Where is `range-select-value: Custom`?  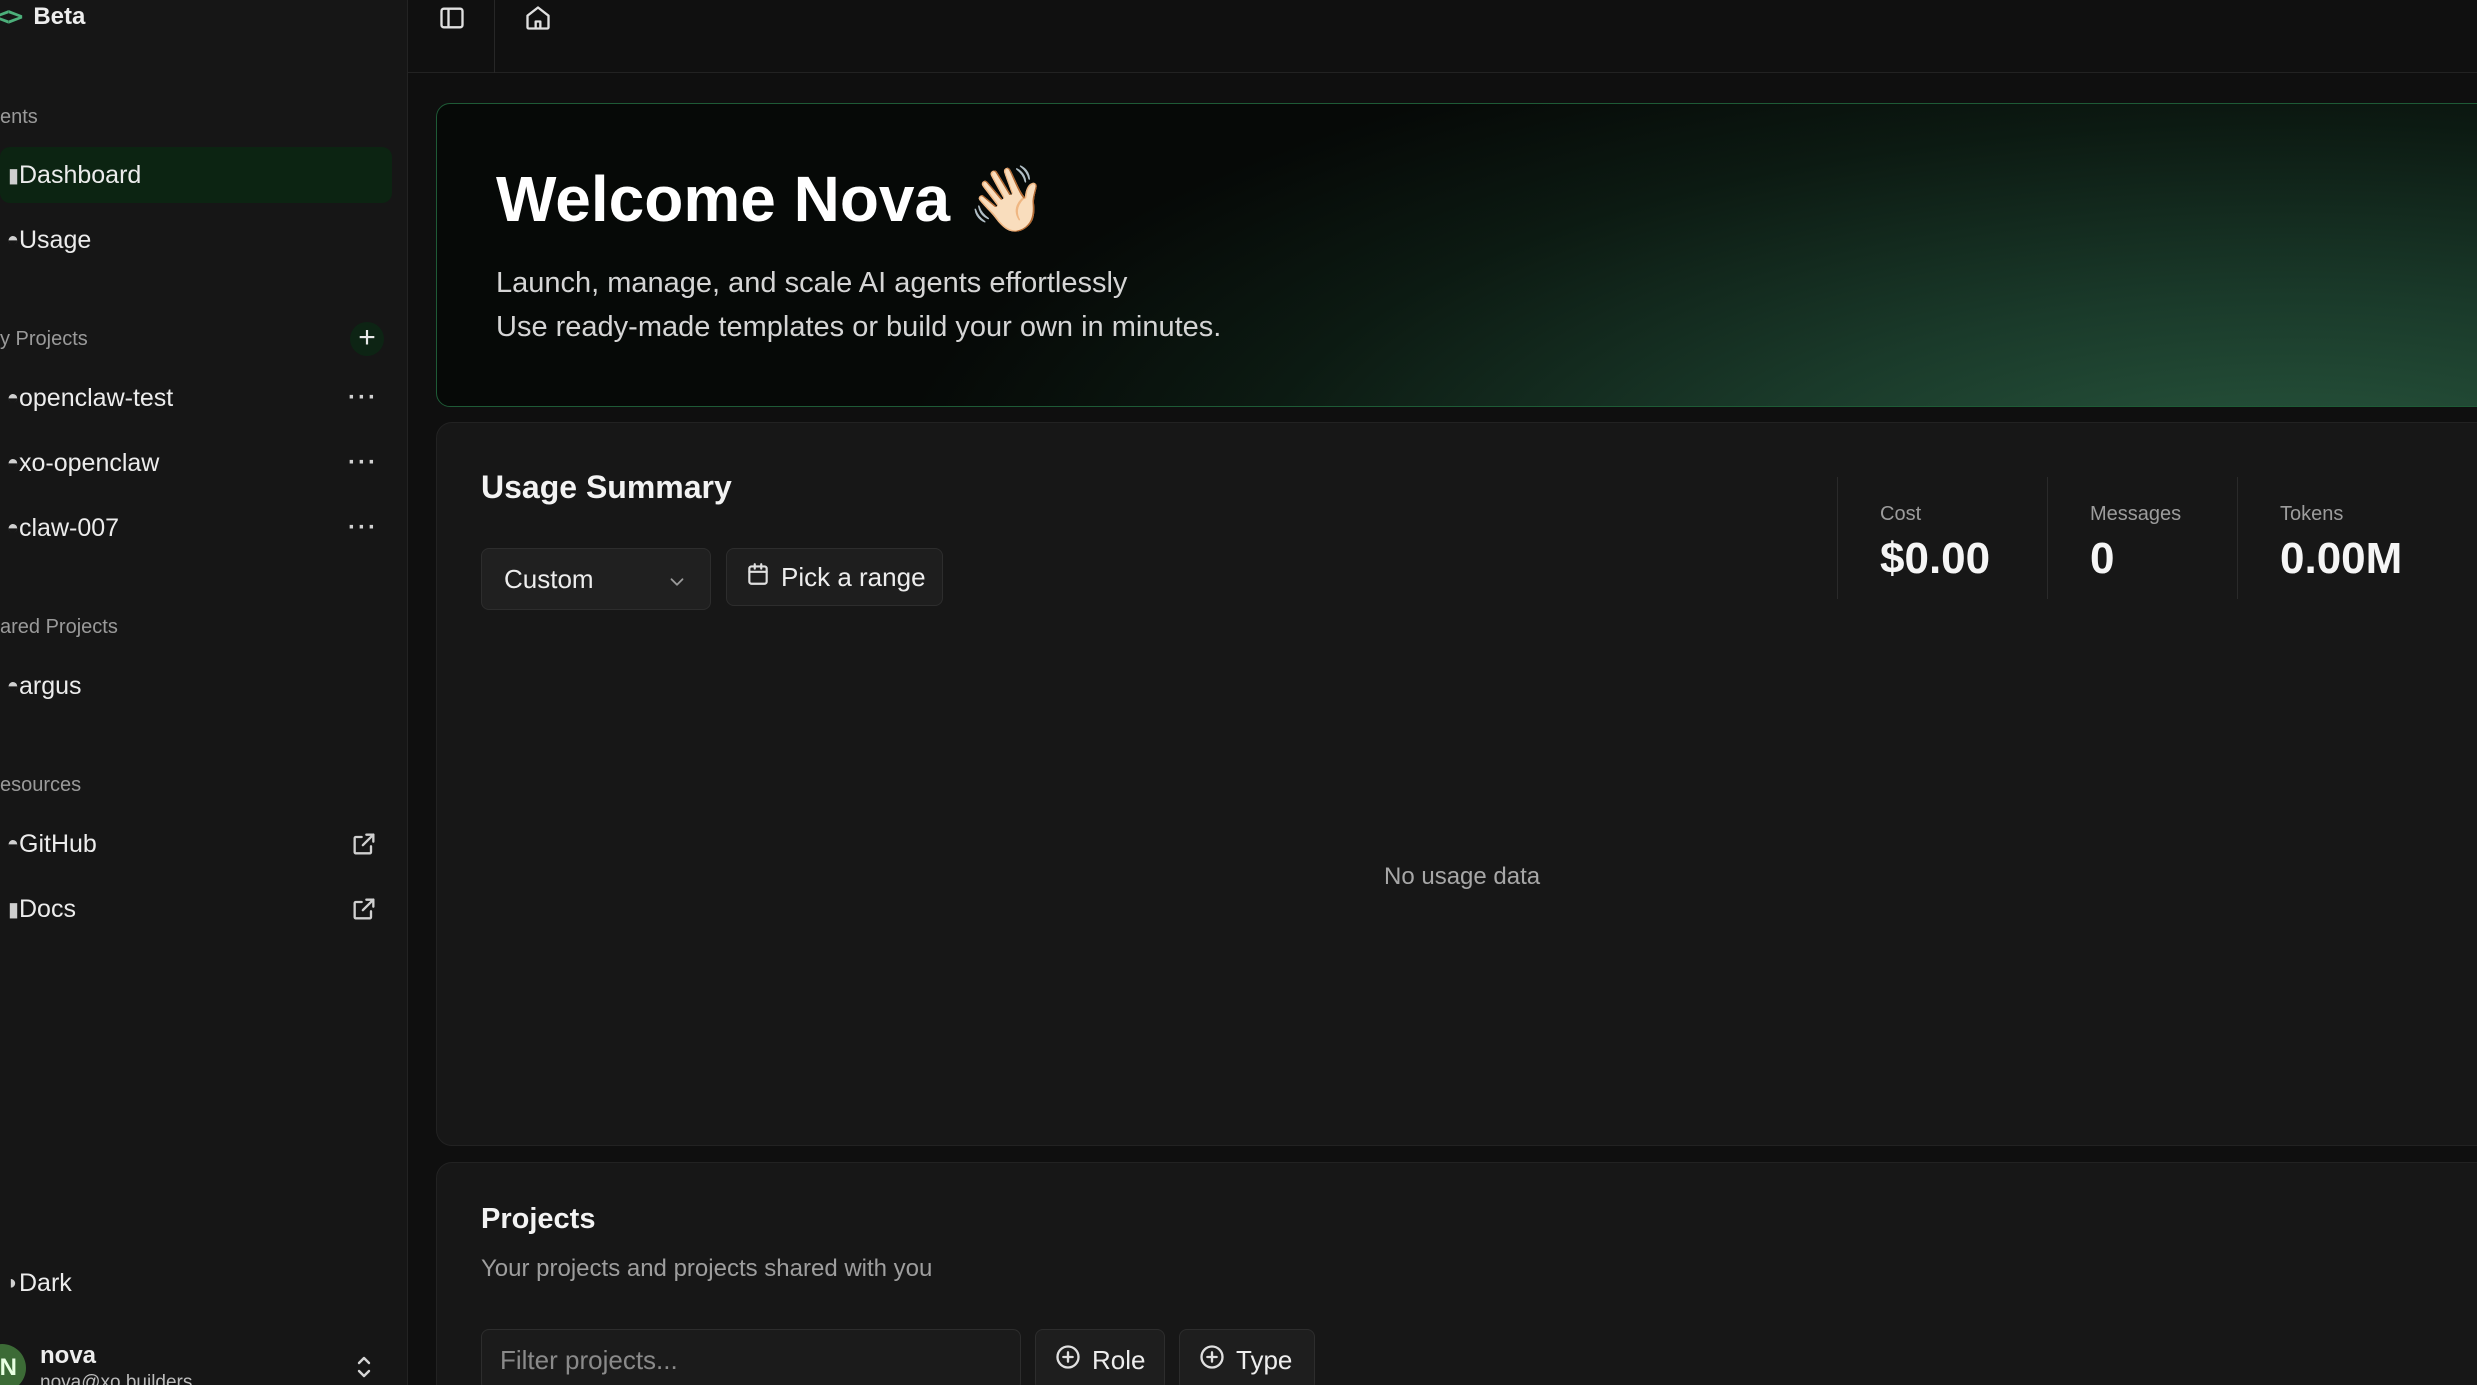 range-select-value: Custom is located at coordinates (549, 578).